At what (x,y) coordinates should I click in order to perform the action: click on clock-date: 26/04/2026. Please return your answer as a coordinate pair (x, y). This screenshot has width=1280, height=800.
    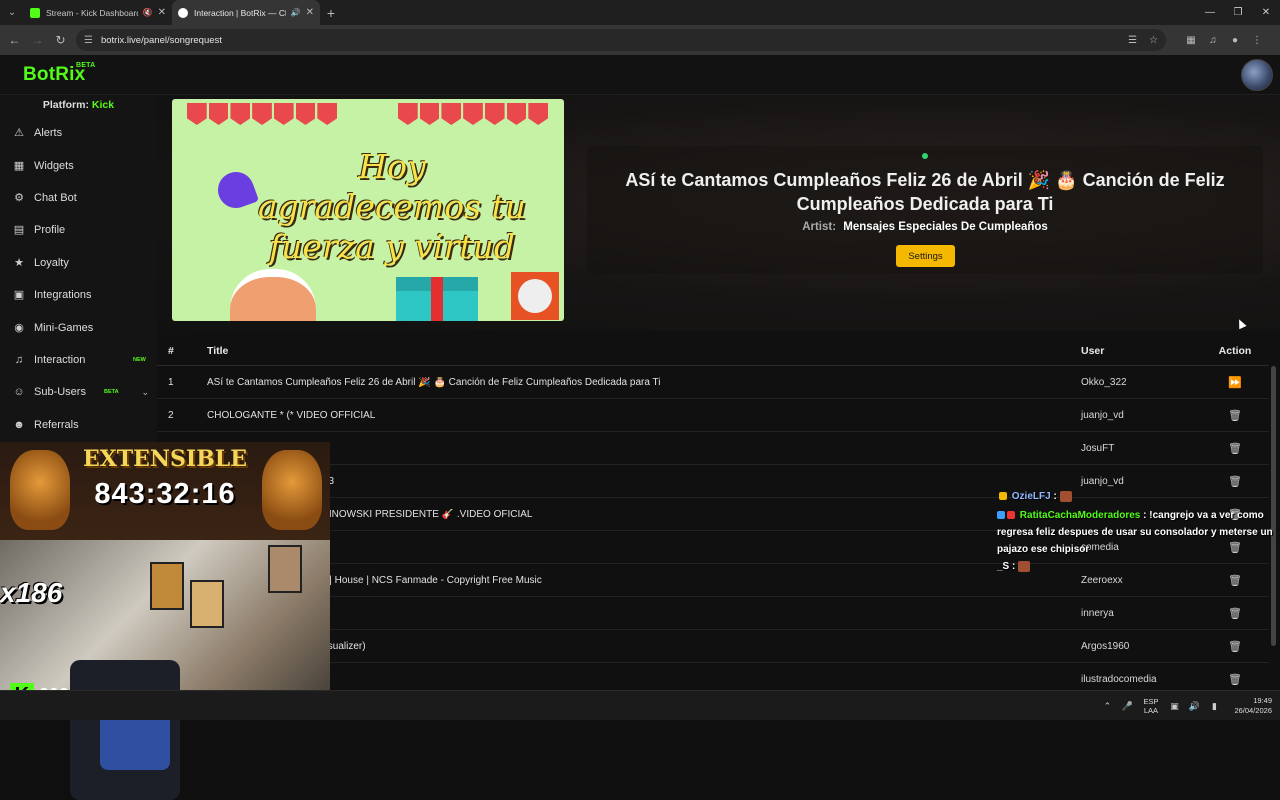
    Looking at the image, I should click on (1253, 710).